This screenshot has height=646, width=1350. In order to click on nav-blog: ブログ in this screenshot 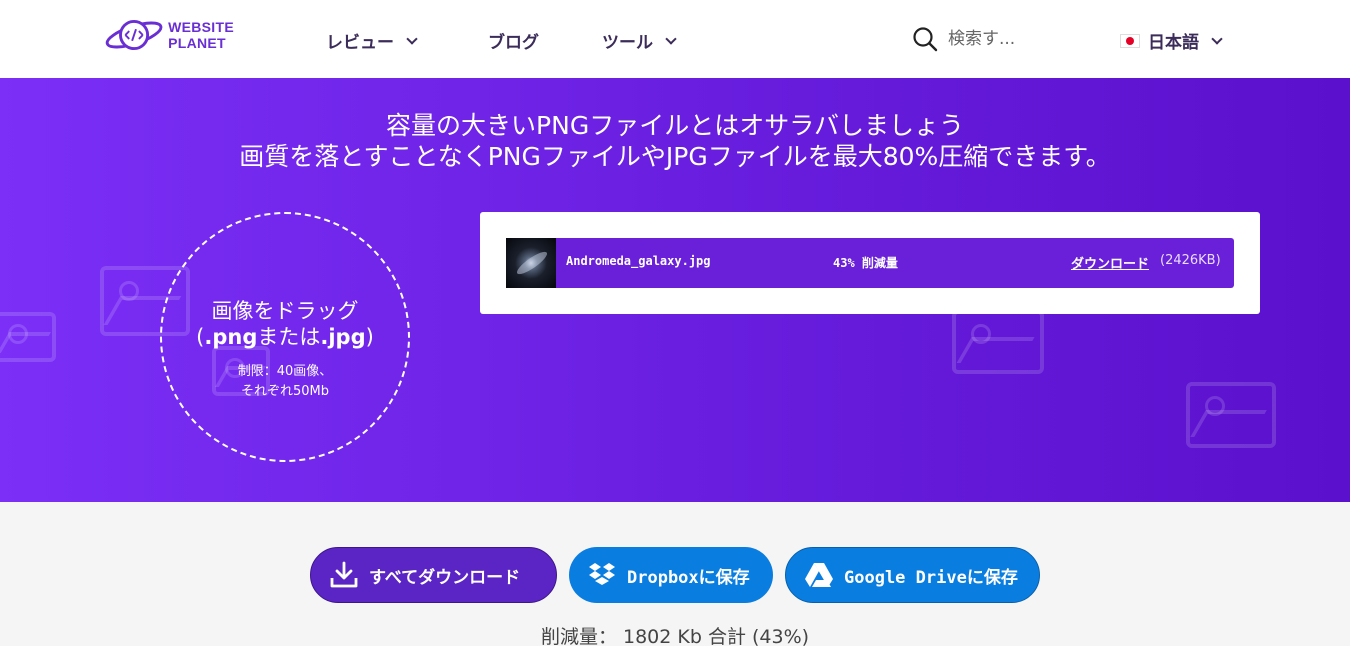, I will do `click(513, 40)`.